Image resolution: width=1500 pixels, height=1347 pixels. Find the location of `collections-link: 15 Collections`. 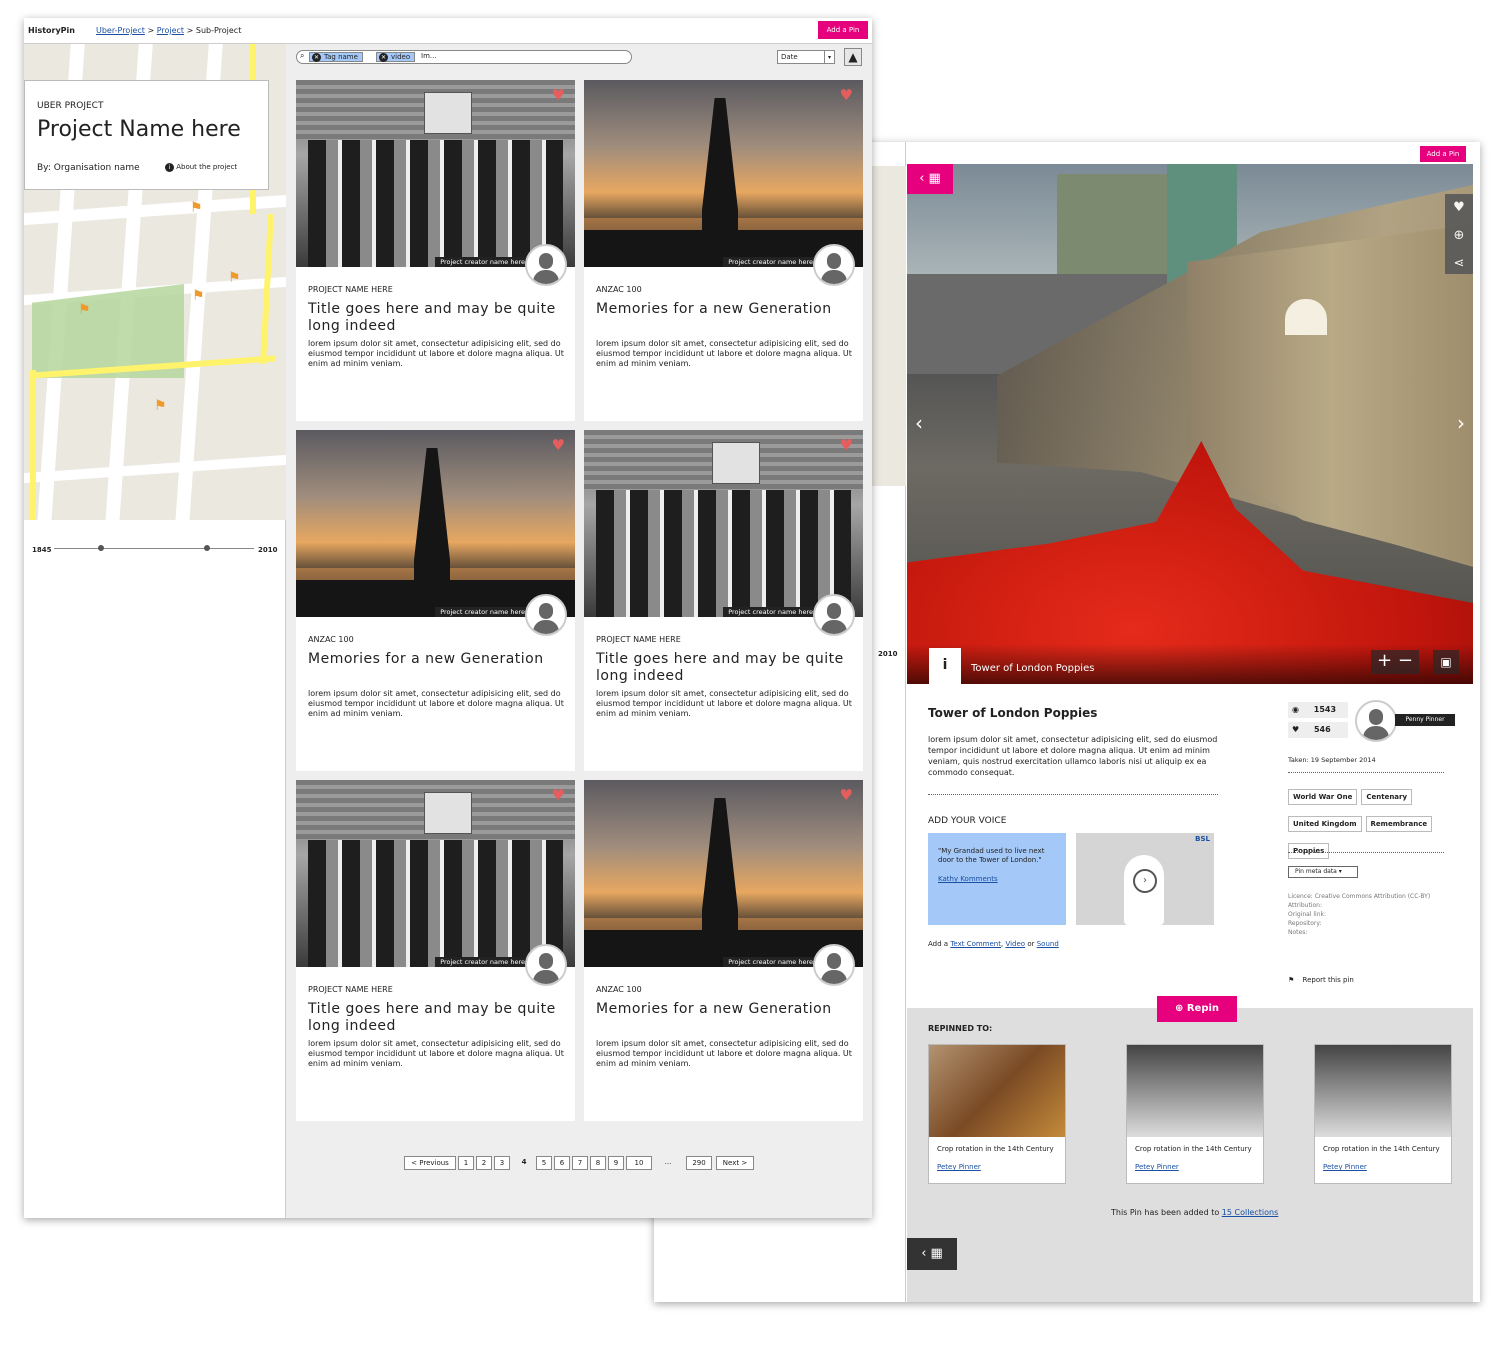

collections-link: 15 Collections is located at coordinates (1250, 1212).